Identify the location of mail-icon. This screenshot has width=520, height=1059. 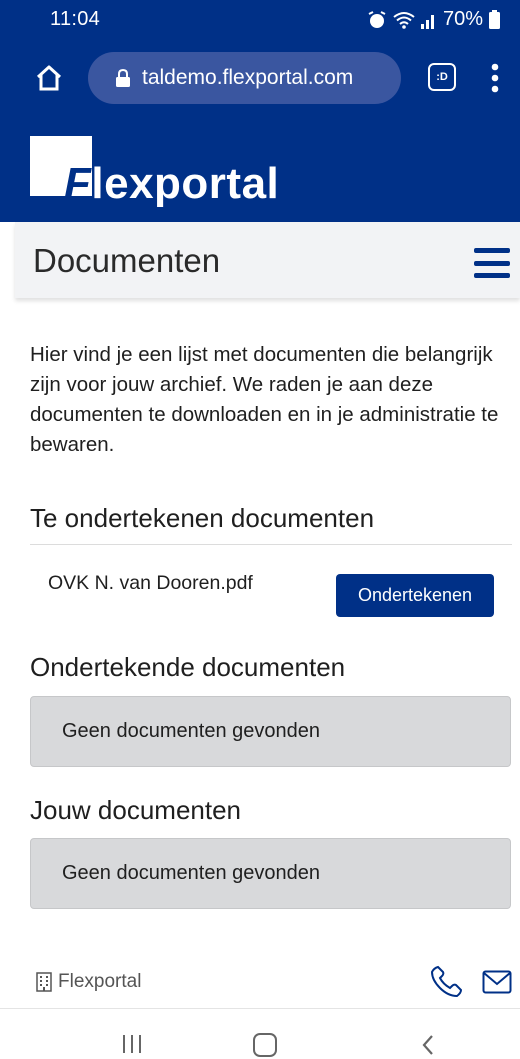
(497, 982).